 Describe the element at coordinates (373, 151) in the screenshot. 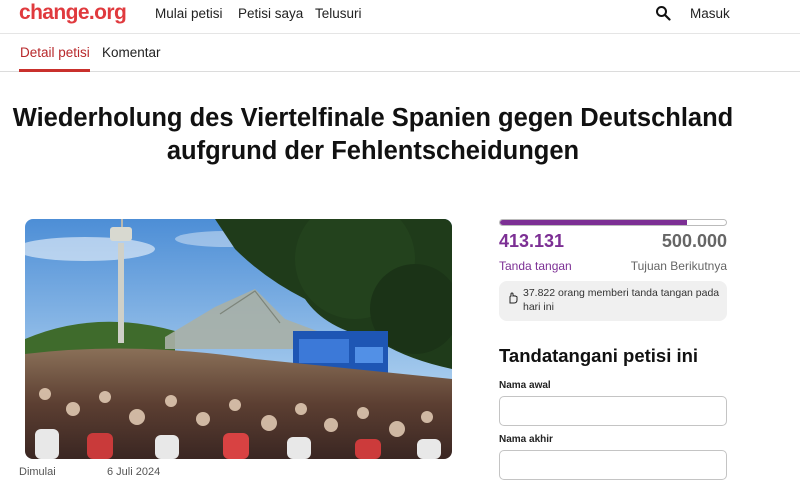

I see `petition-title-line-2: aufgrund der Fehlentscheidungen` at that location.